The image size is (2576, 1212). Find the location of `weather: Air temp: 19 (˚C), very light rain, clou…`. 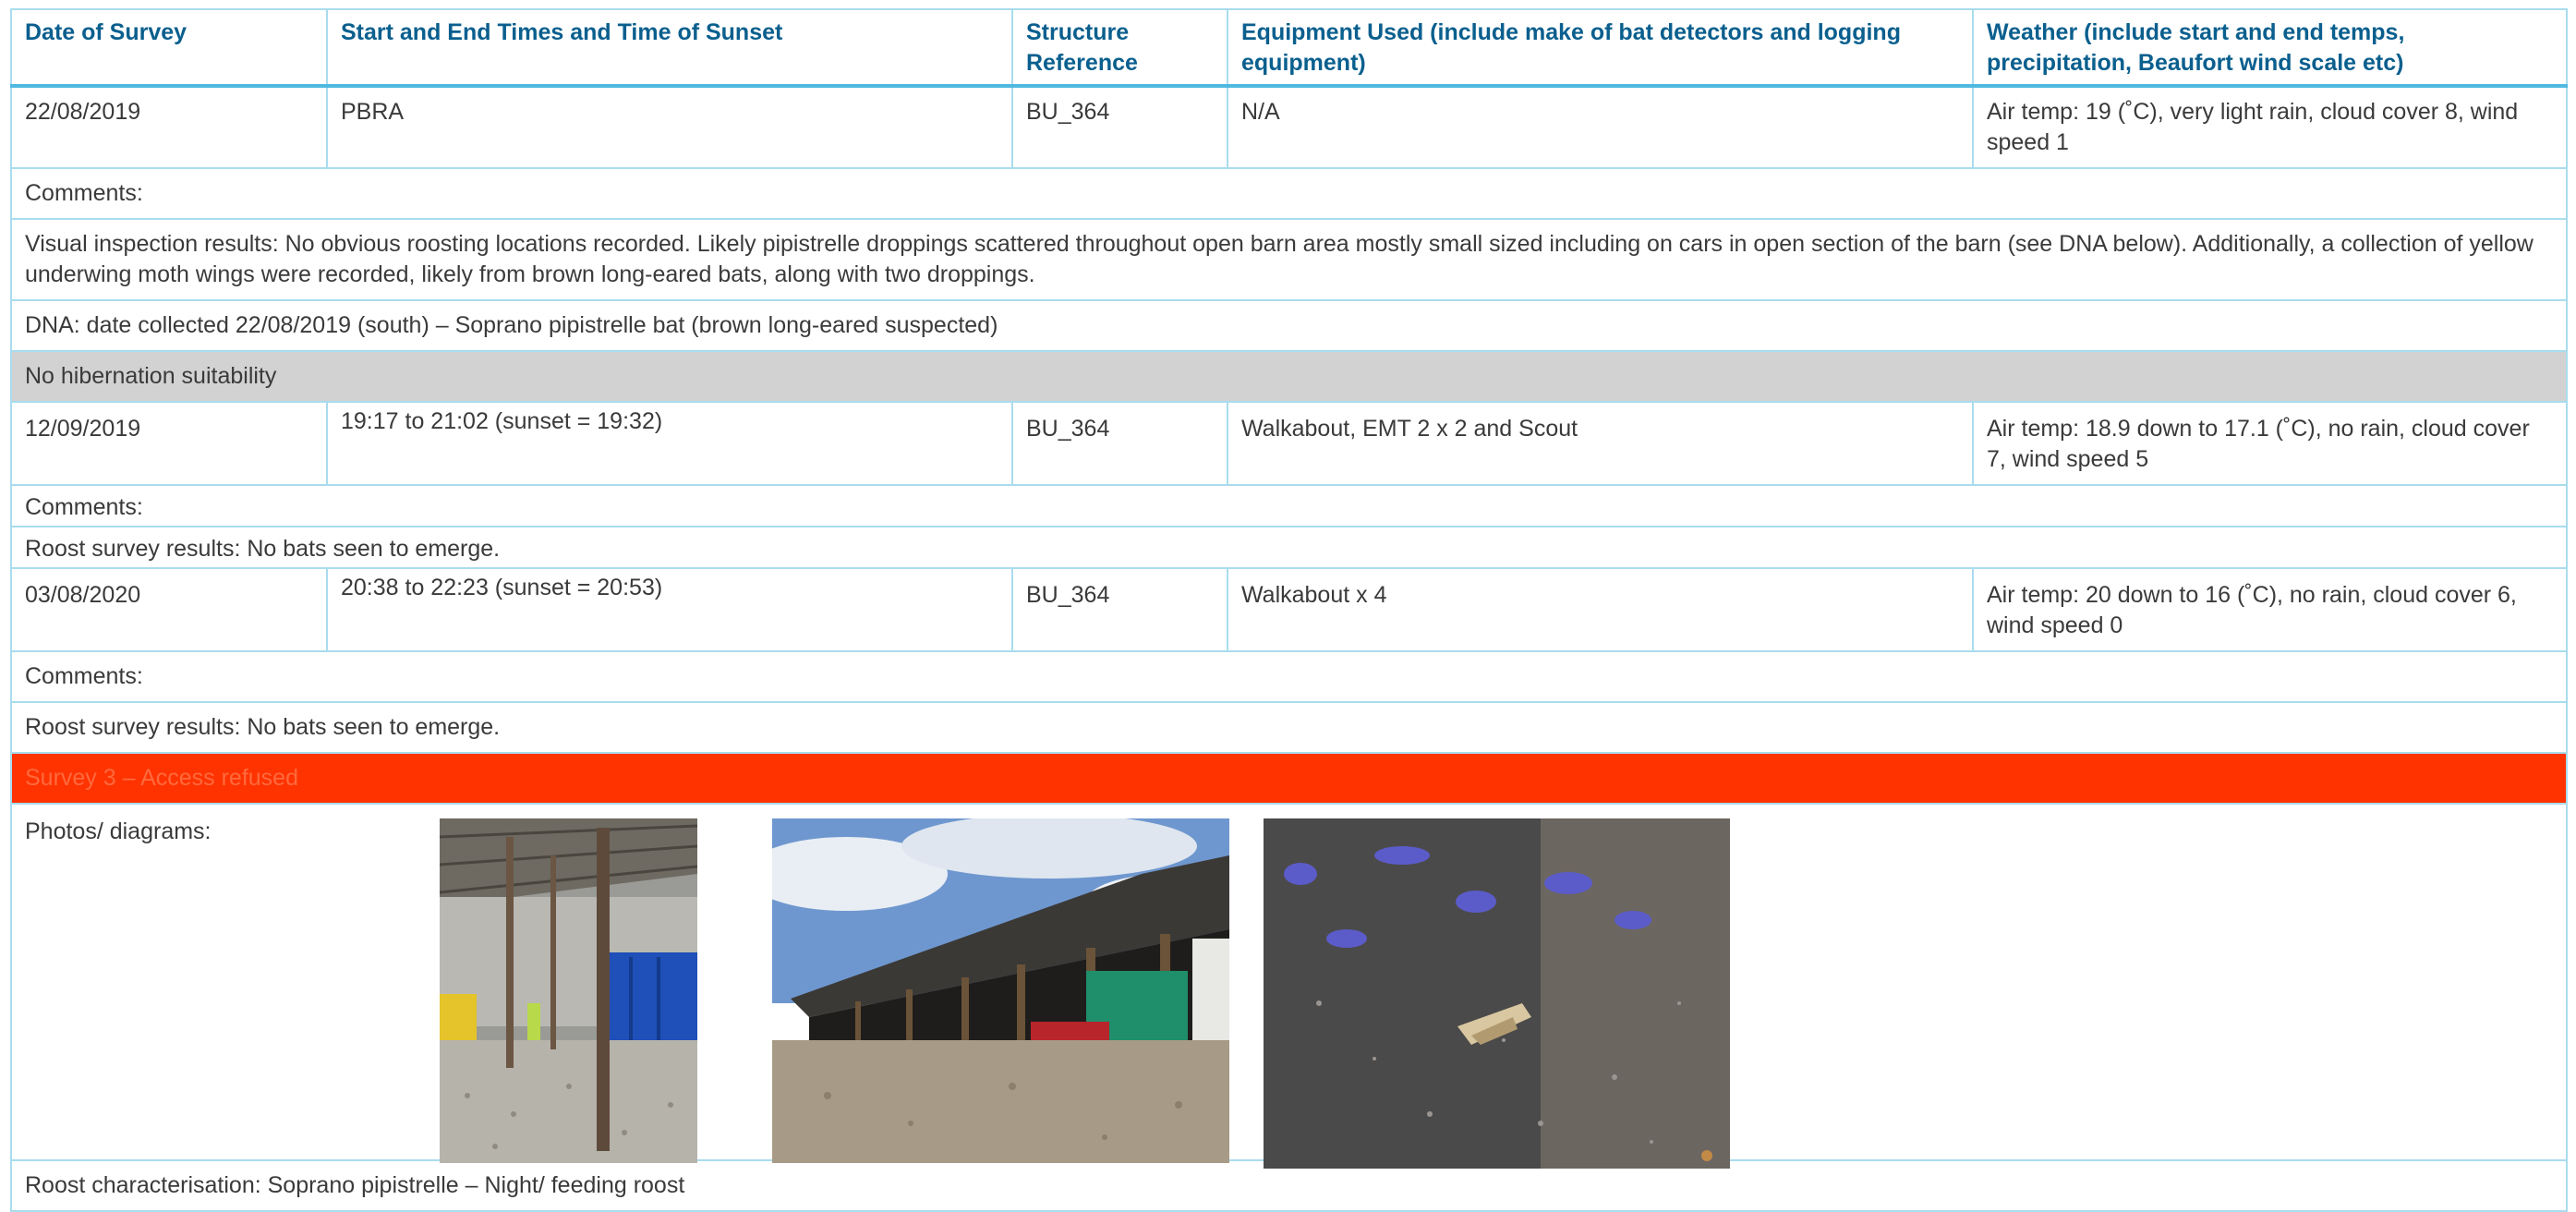

weather: Air temp: 19 (˚C), very light rain, clou… is located at coordinates (2270, 127).